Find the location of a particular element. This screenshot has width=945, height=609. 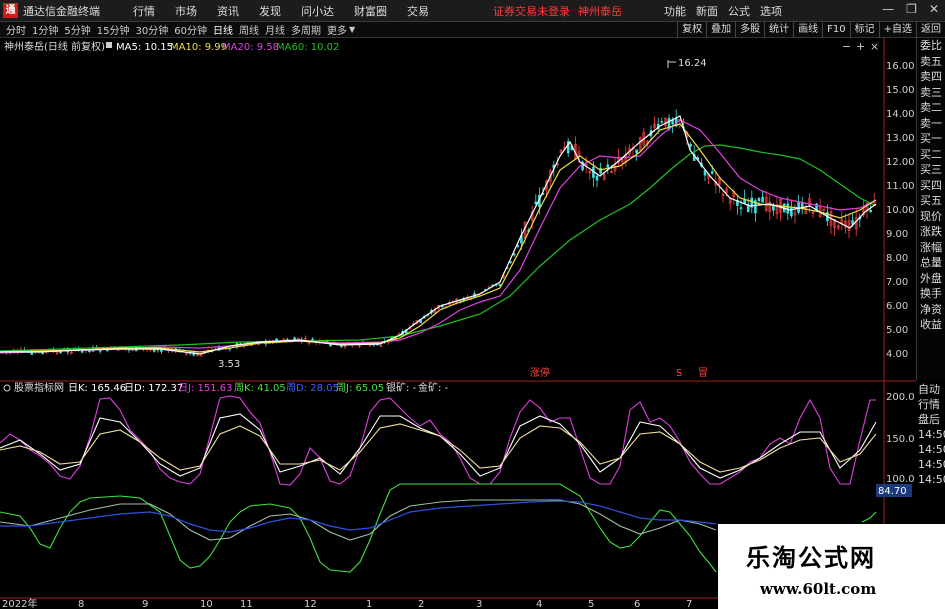

date-tick: 6 is located at coordinates (637, 604).